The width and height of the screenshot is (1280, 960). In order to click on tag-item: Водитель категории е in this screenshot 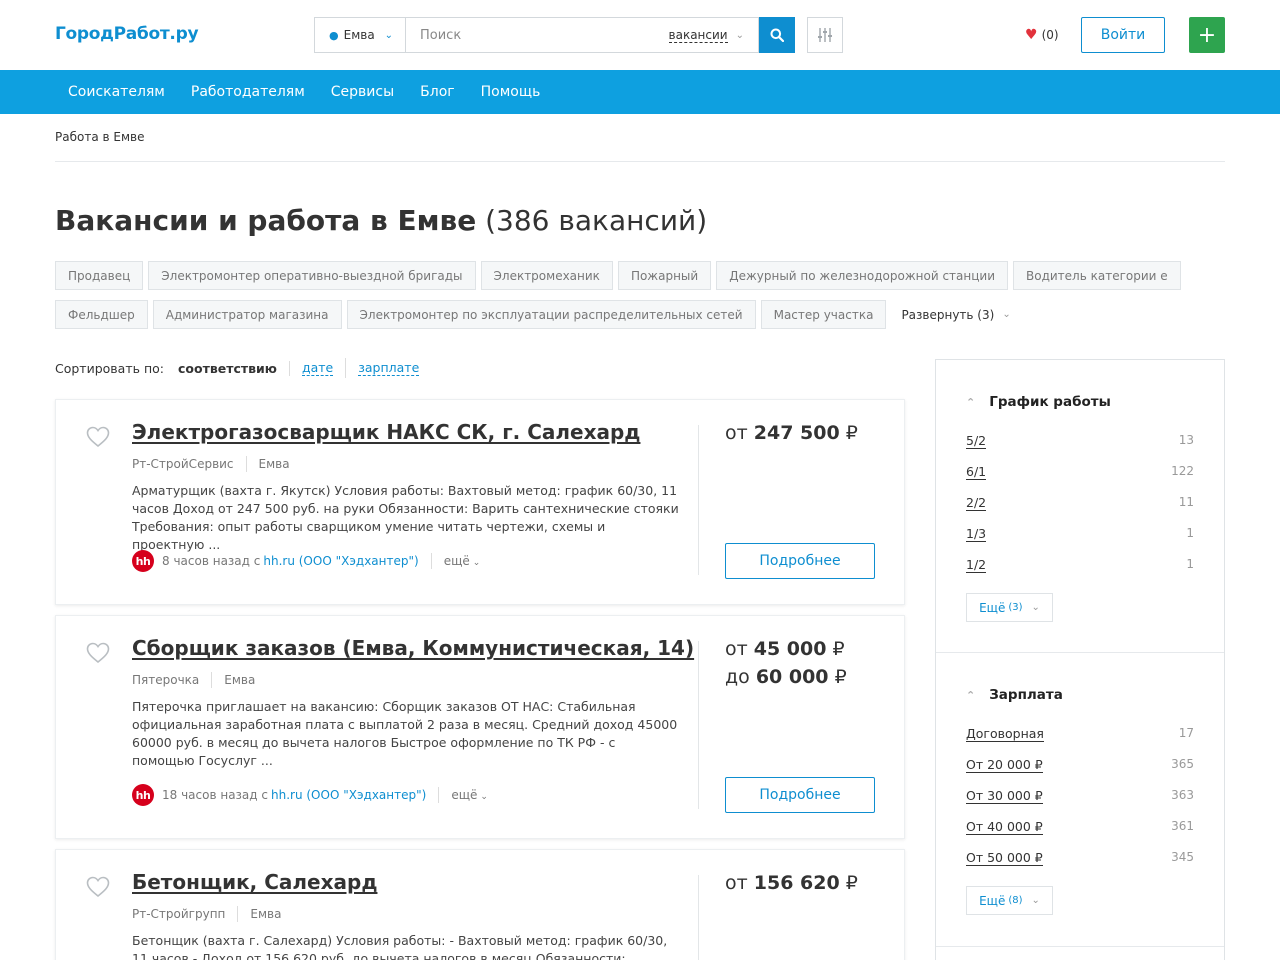, I will do `click(1097, 275)`.